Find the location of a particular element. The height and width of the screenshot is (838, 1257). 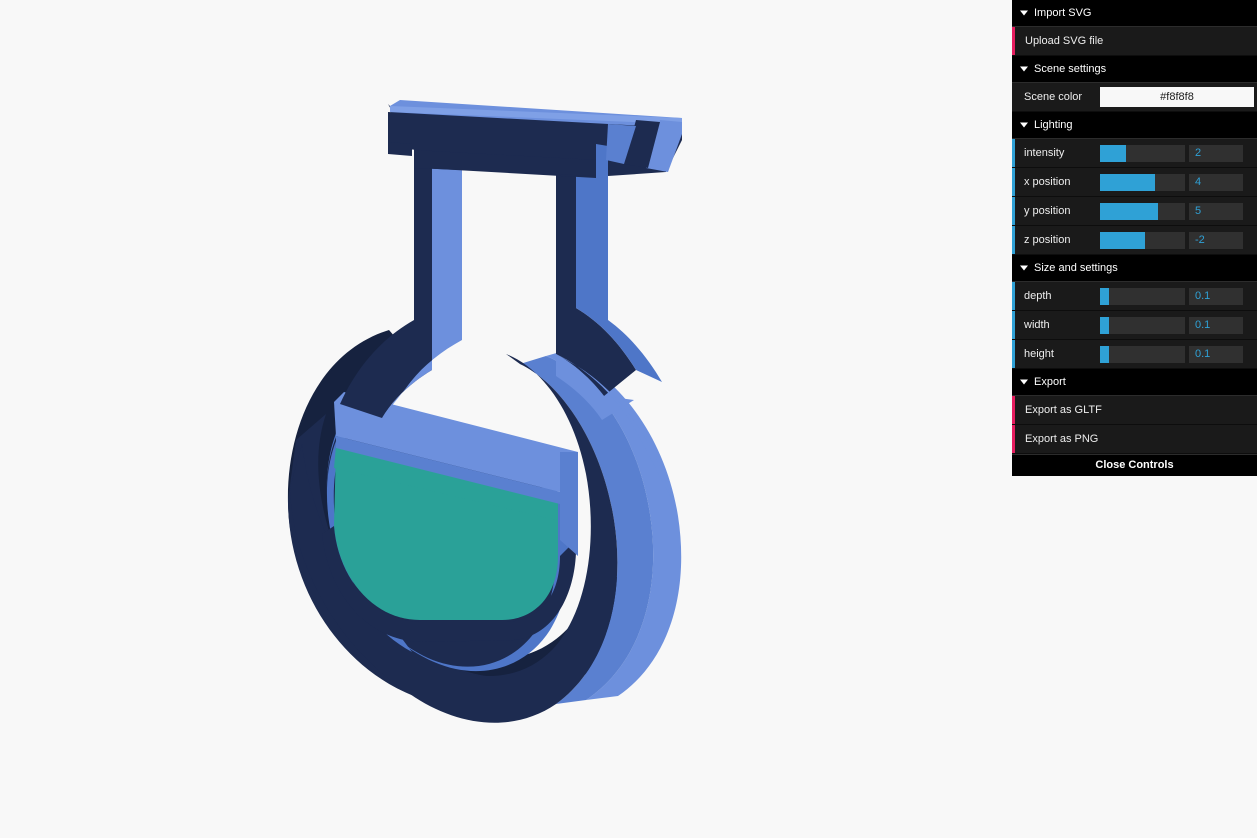

value-intensity: 2 is located at coordinates (1216, 153).